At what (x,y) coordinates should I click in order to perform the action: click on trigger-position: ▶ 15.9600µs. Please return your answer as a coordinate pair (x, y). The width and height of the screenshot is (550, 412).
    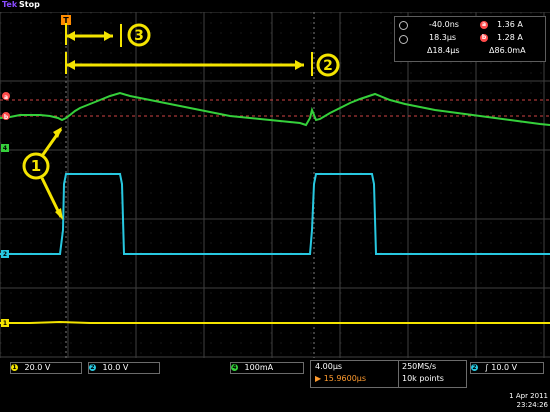
    Looking at the image, I should click on (341, 378).